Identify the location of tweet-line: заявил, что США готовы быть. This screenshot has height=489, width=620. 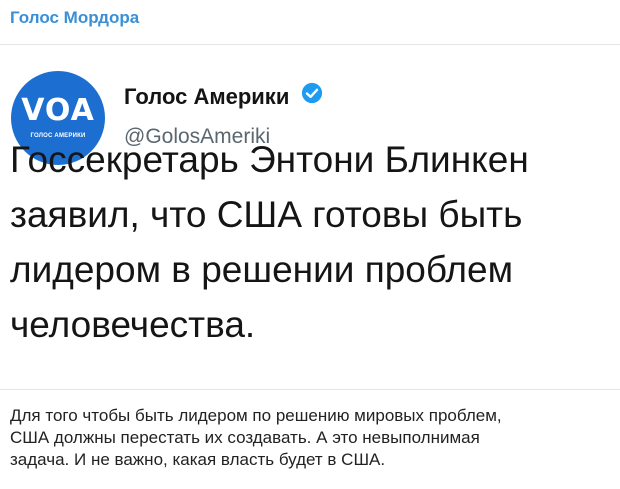
(266, 214).